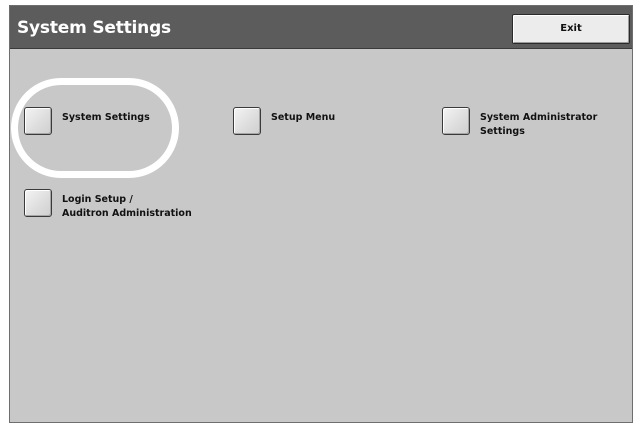  What do you see at coordinates (502, 131) in the screenshot?
I see `option-label-line2: Settings` at bounding box center [502, 131].